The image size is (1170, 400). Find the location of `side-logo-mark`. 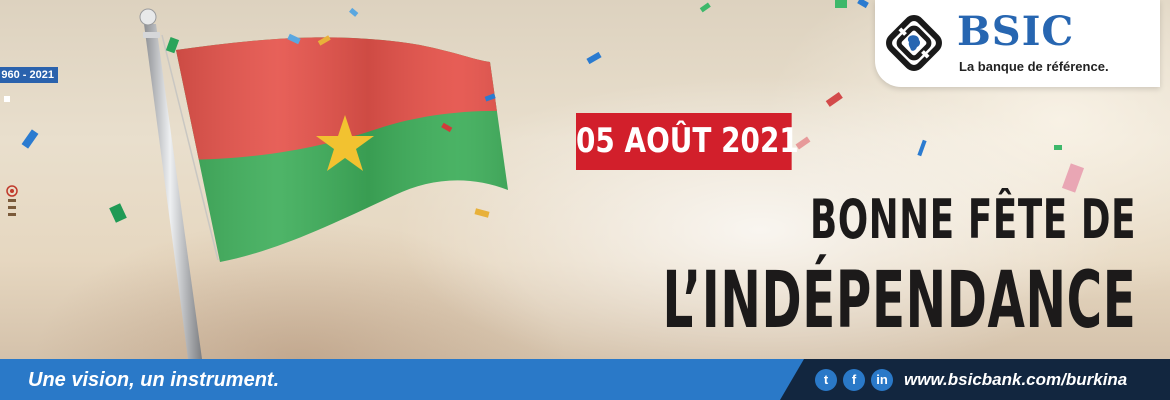

side-logo-mark is located at coordinates (12, 200).